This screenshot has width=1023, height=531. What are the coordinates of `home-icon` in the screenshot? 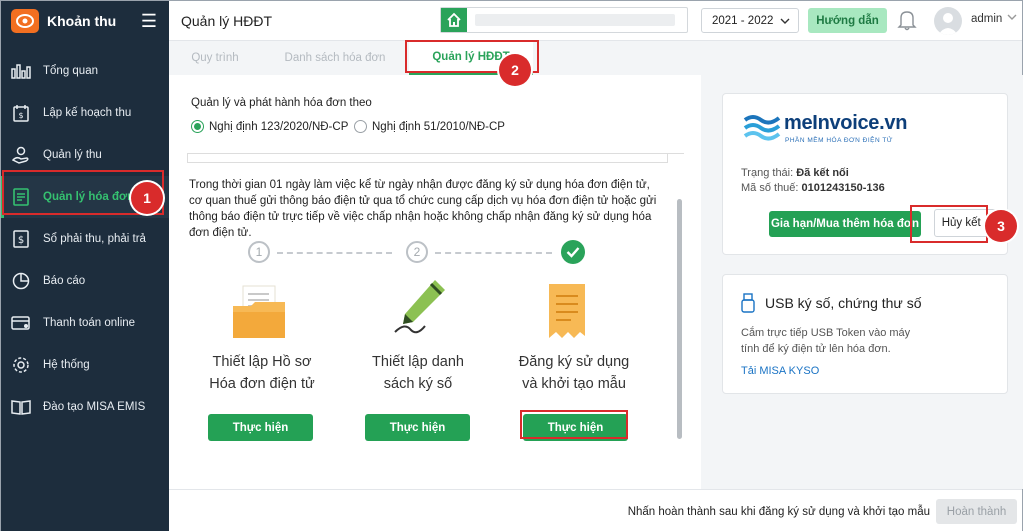 It's located at (454, 20).